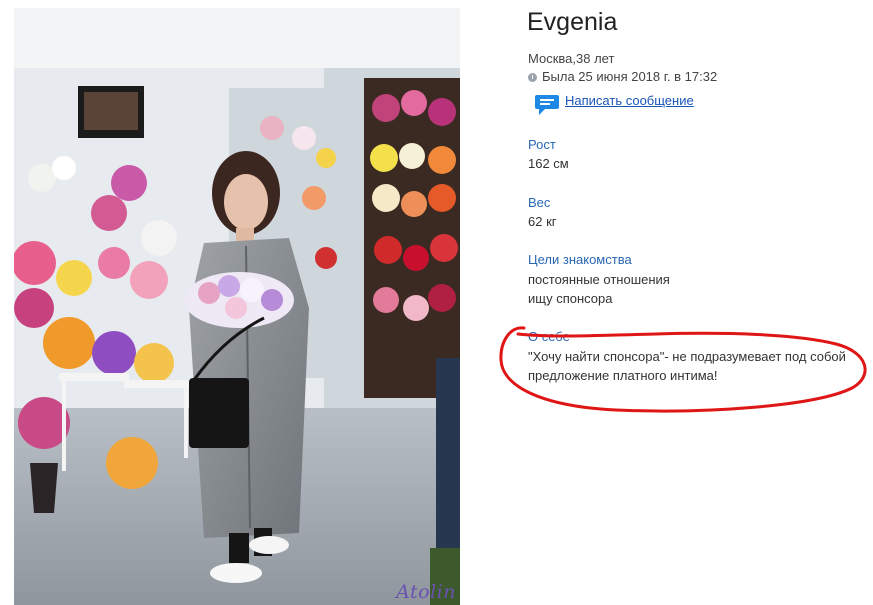 The height and width of the screenshot is (605, 873). What do you see at coordinates (572, 22) in the screenshot?
I see `profile-name: Evgenia` at bounding box center [572, 22].